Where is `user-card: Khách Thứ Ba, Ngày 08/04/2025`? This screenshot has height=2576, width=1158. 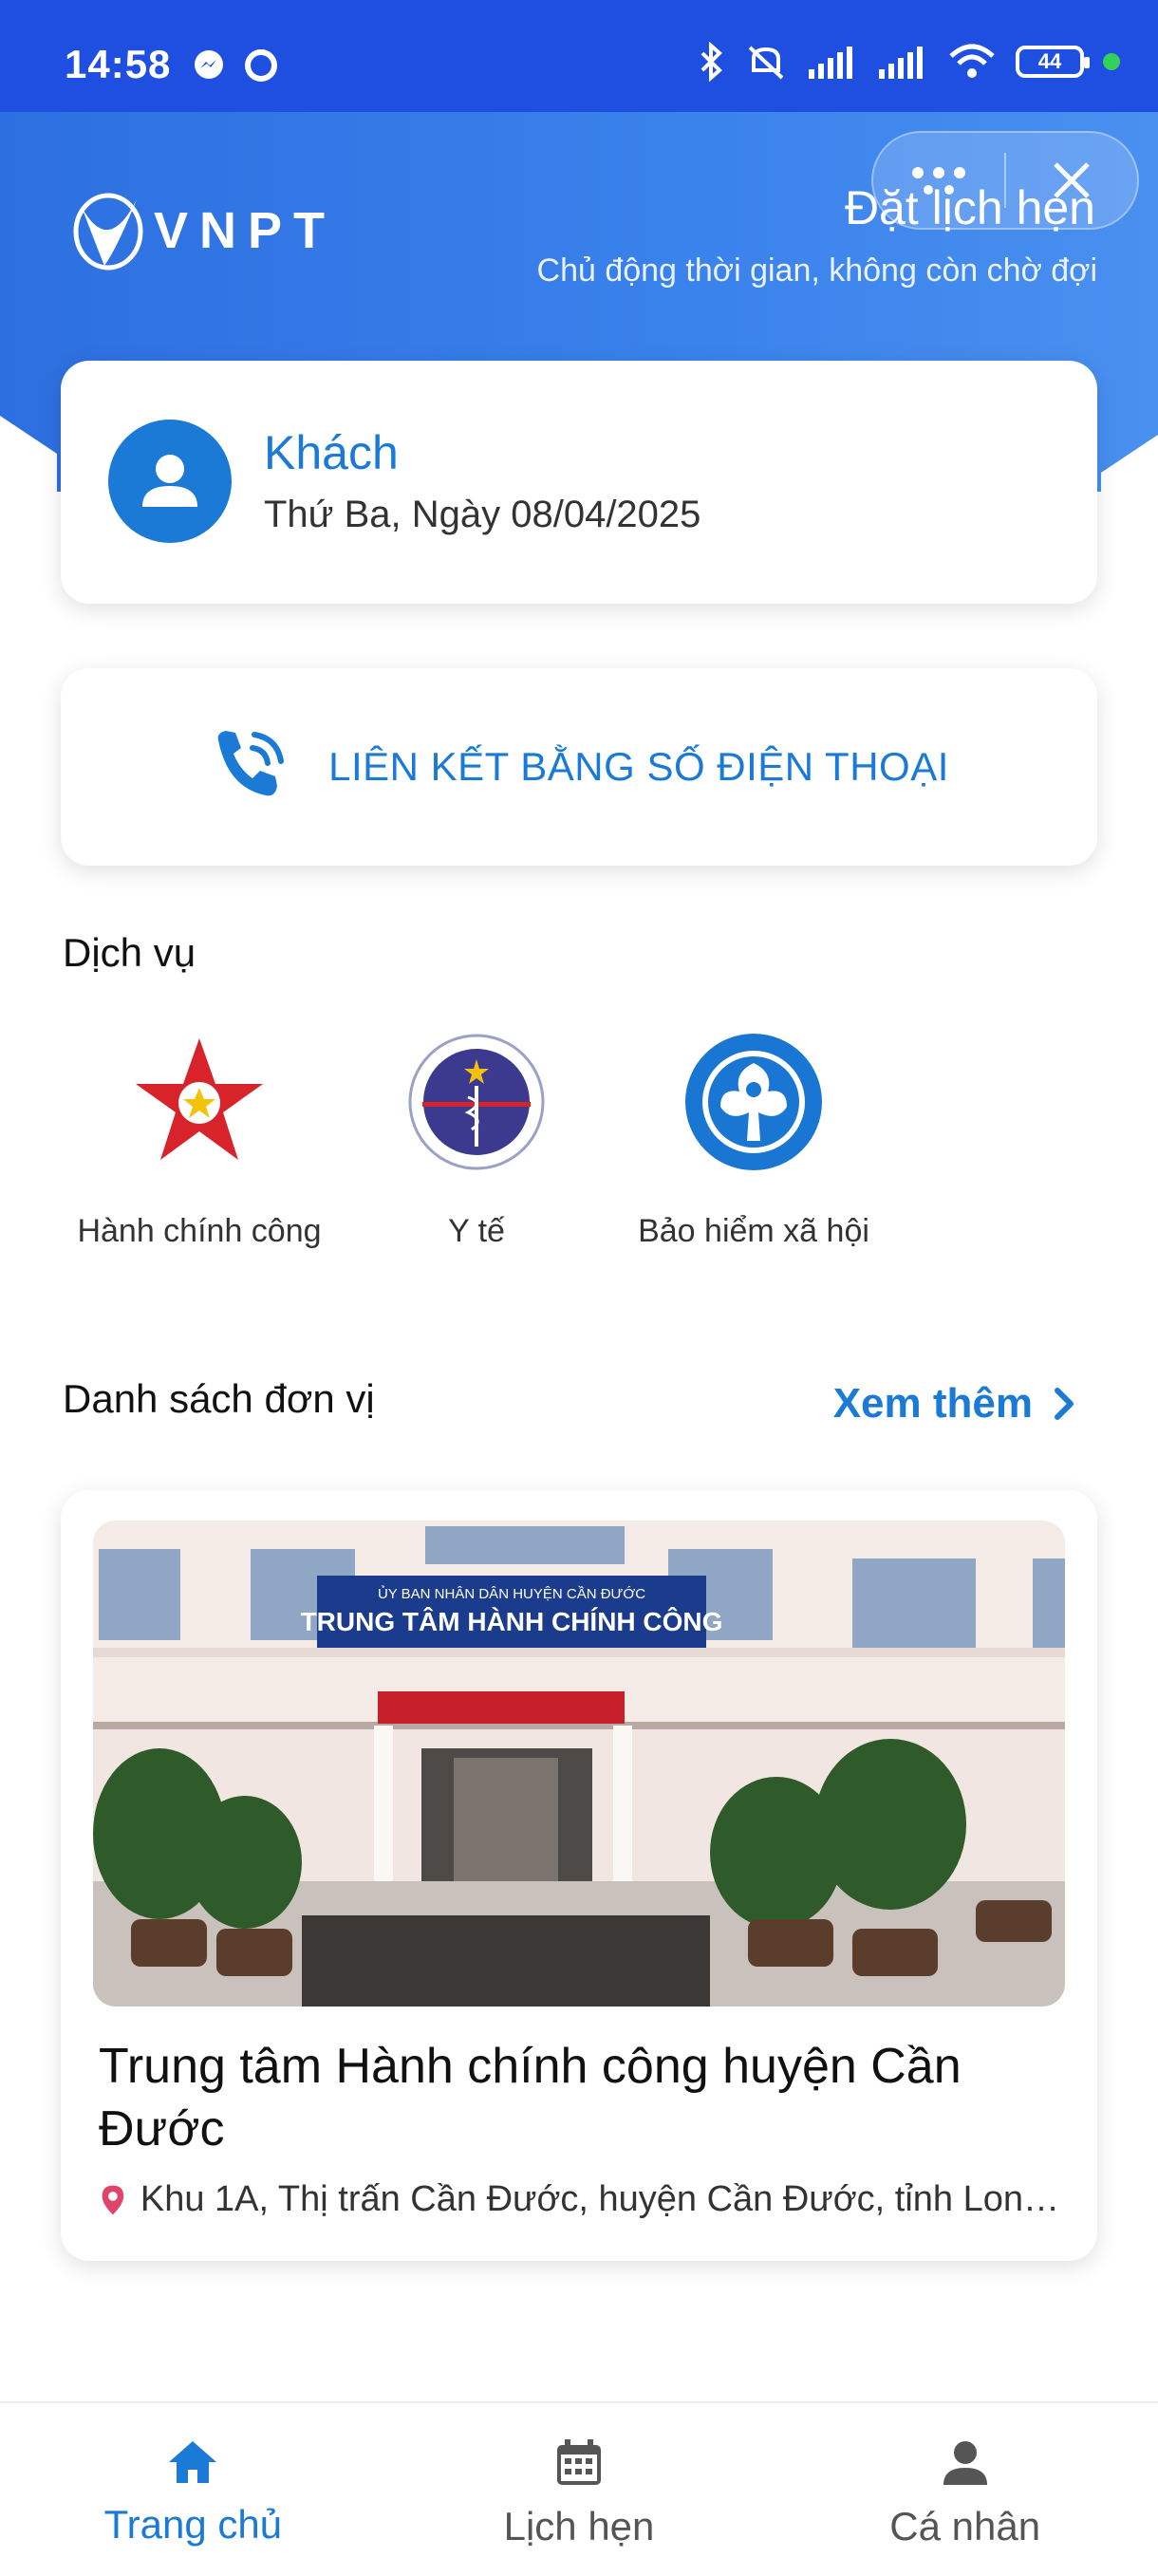
user-card: Khách Thứ Ba, Ngày 08/04/2025 is located at coordinates (579, 482).